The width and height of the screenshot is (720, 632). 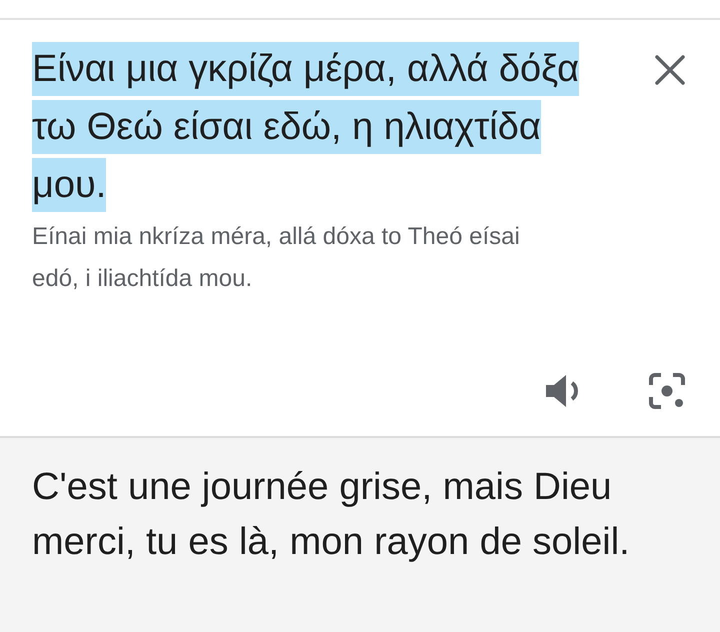 What do you see at coordinates (331, 515) in the screenshot?
I see `translation-text: C'est une journée grise, mais Dieu merci, tu es là, mon rayon de soleil.` at bounding box center [331, 515].